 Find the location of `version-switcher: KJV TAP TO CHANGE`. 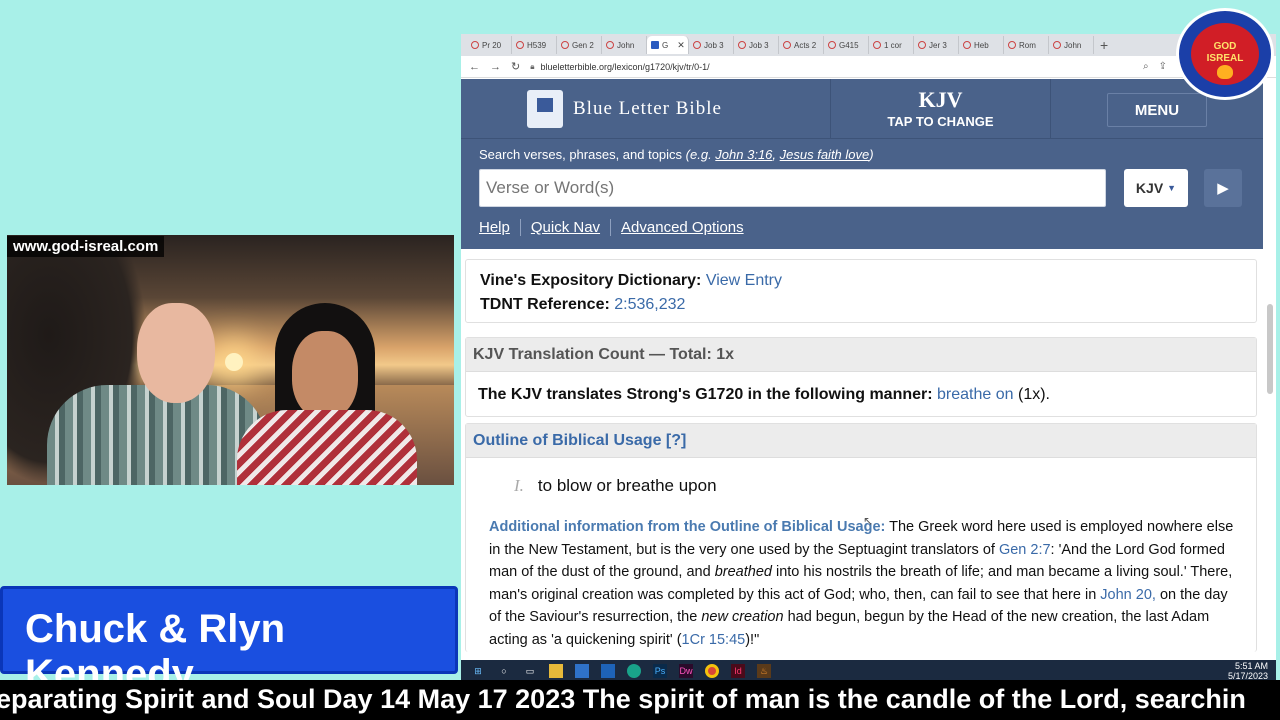

version-switcher: KJV TAP TO CHANGE is located at coordinates (941, 108).